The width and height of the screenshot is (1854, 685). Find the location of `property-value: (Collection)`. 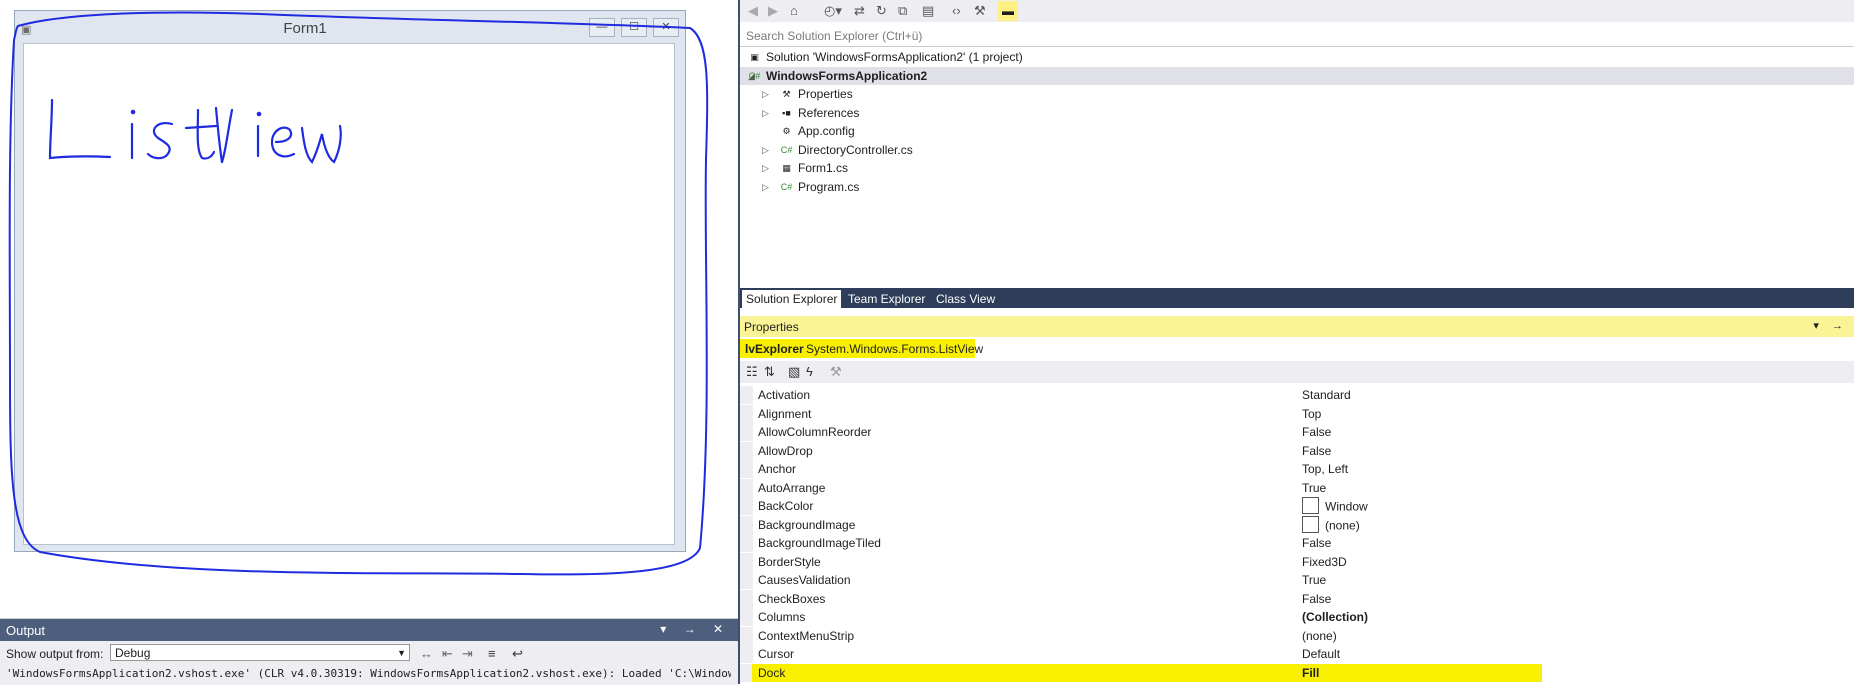

property-value: (Collection) is located at coordinates (1335, 617).